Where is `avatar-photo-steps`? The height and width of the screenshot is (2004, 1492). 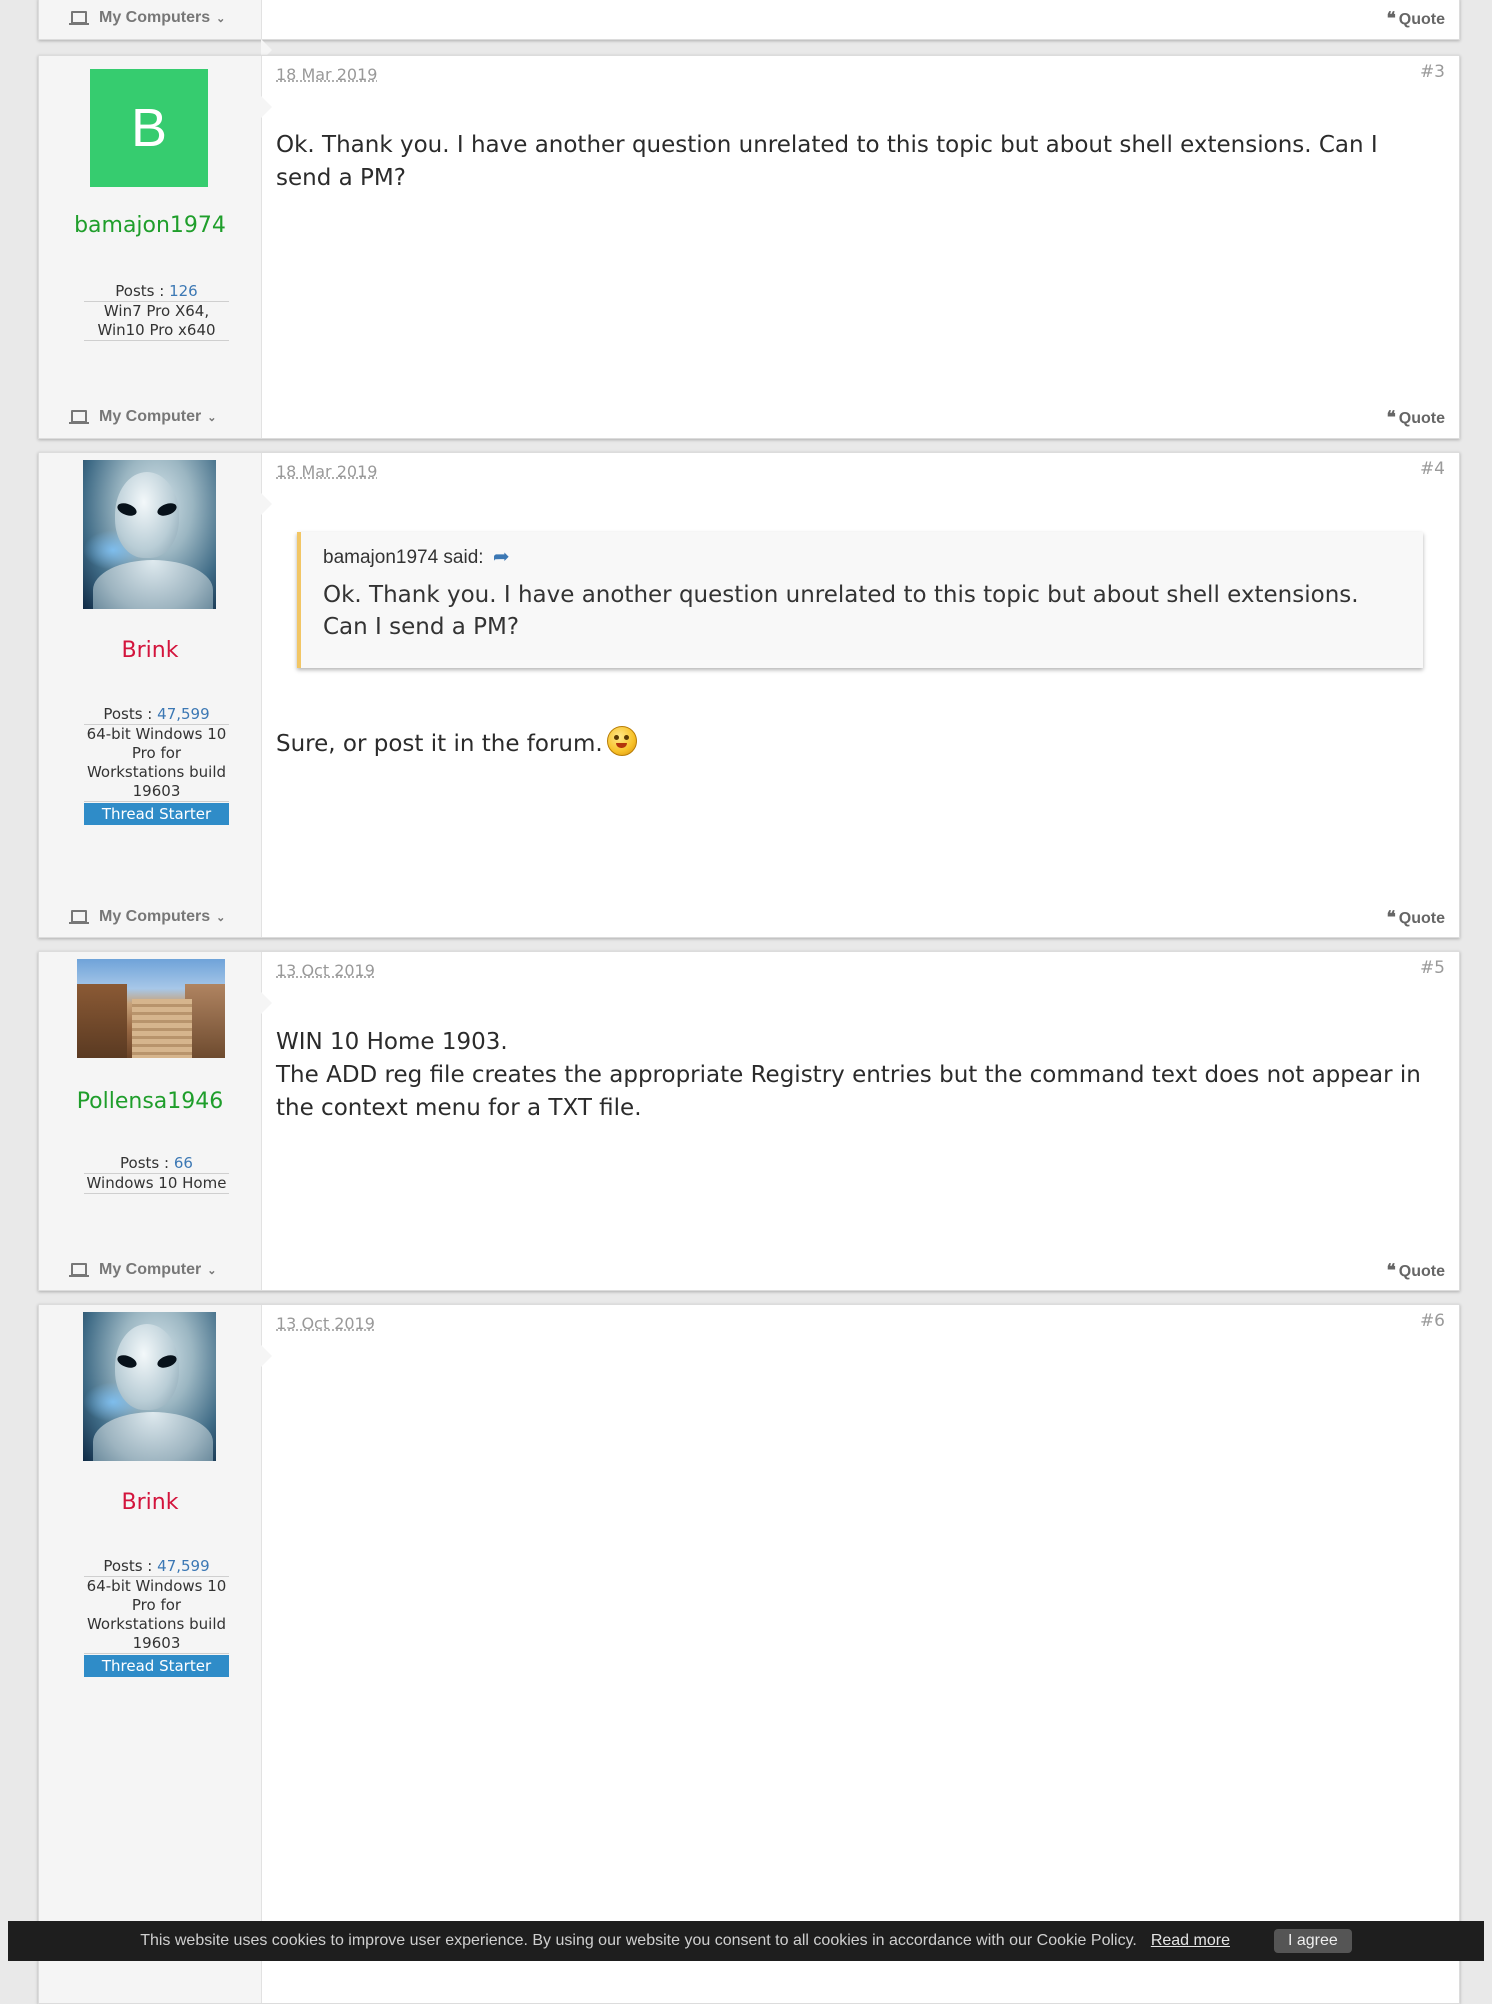 avatar-photo-steps is located at coordinates (162, 1028).